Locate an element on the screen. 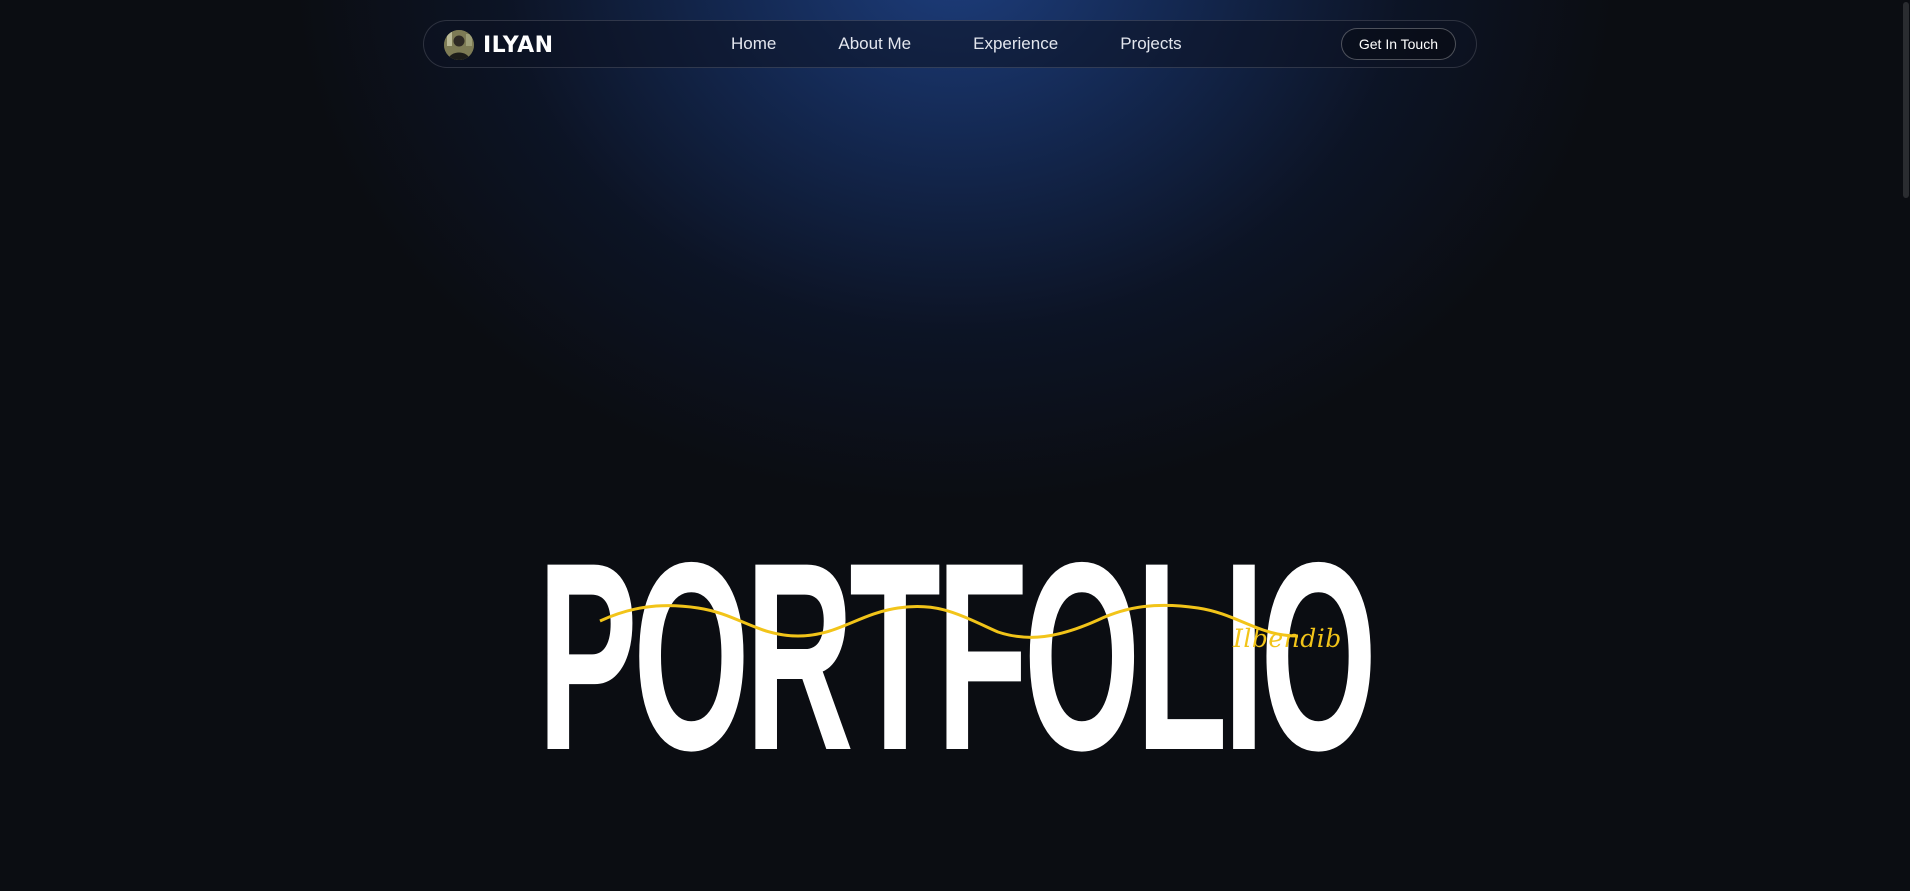 The image size is (1910, 891). nav-link-home: Home is located at coordinates (753, 44).